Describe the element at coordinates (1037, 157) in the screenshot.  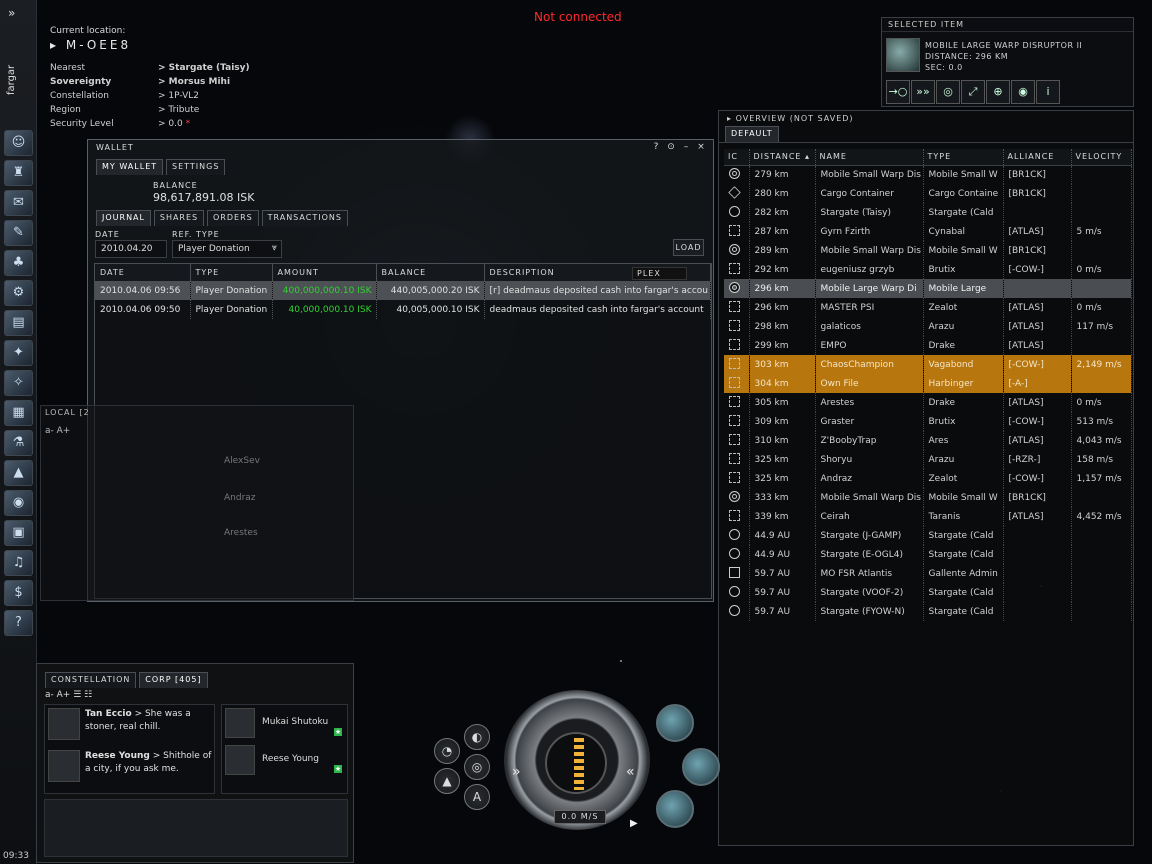
I see `col-alliance: ALLIANCE` at that location.